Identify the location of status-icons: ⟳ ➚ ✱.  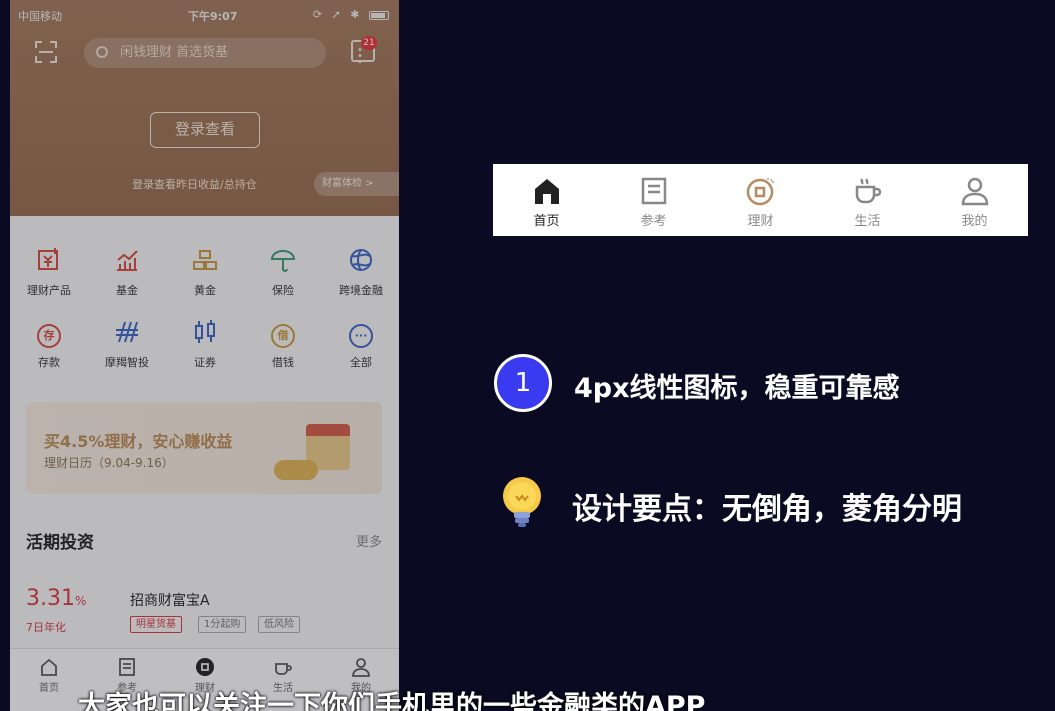
(351, 14).